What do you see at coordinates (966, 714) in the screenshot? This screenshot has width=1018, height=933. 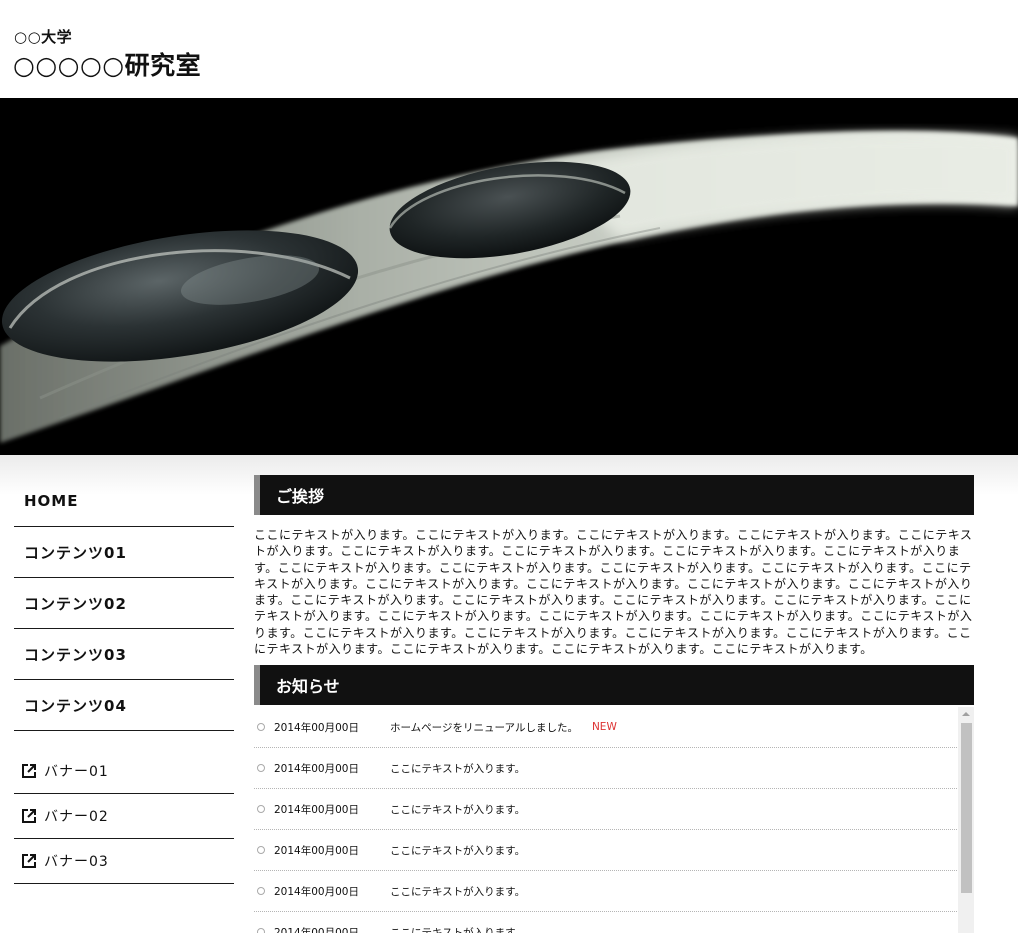 I see `scroll-up-arrow-icon` at bounding box center [966, 714].